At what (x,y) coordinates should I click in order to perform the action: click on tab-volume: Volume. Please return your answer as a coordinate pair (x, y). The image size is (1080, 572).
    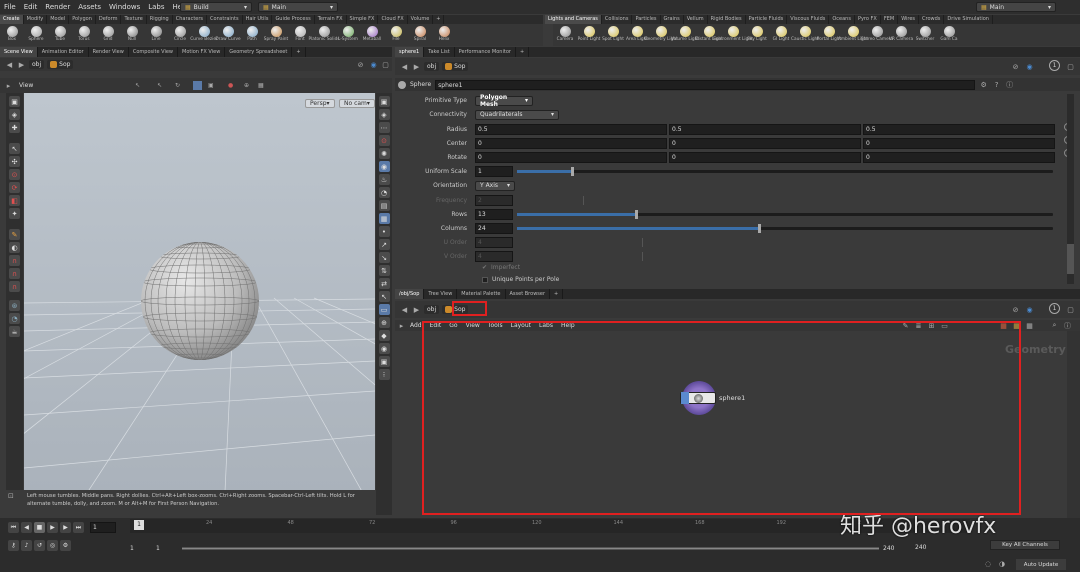
    Looking at the image, I should click on (421, 19).